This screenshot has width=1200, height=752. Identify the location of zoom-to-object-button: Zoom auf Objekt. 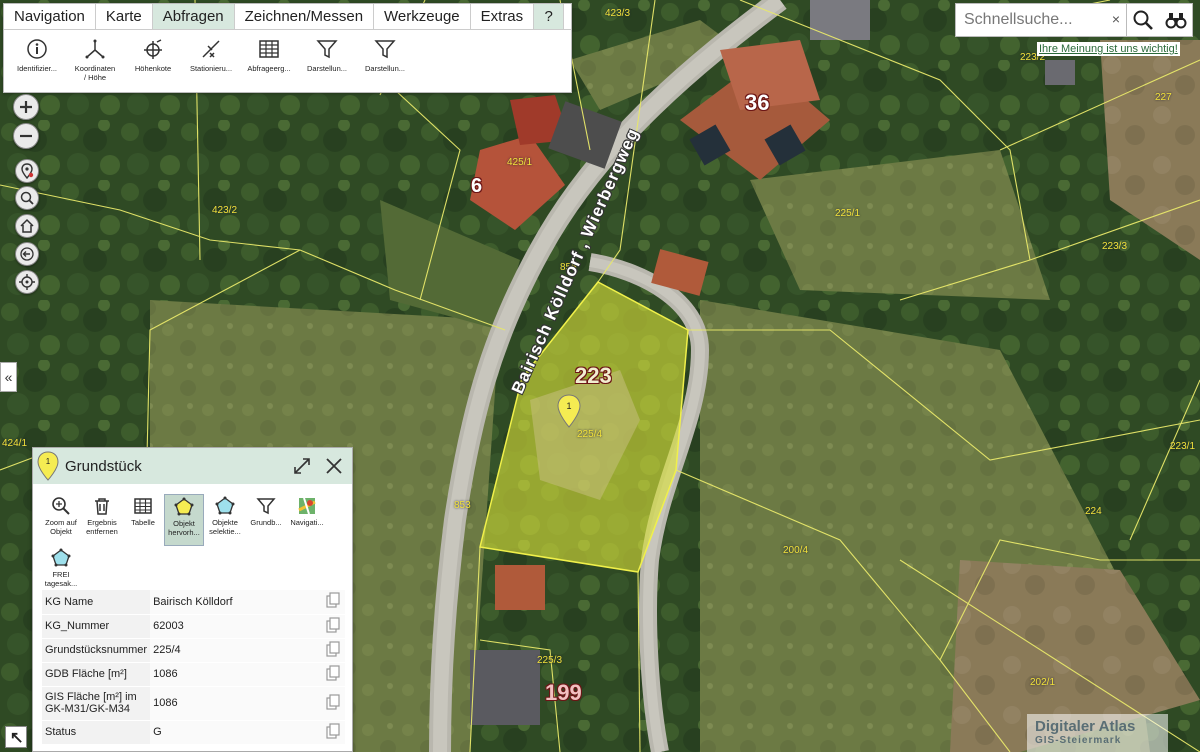
(61, 520).